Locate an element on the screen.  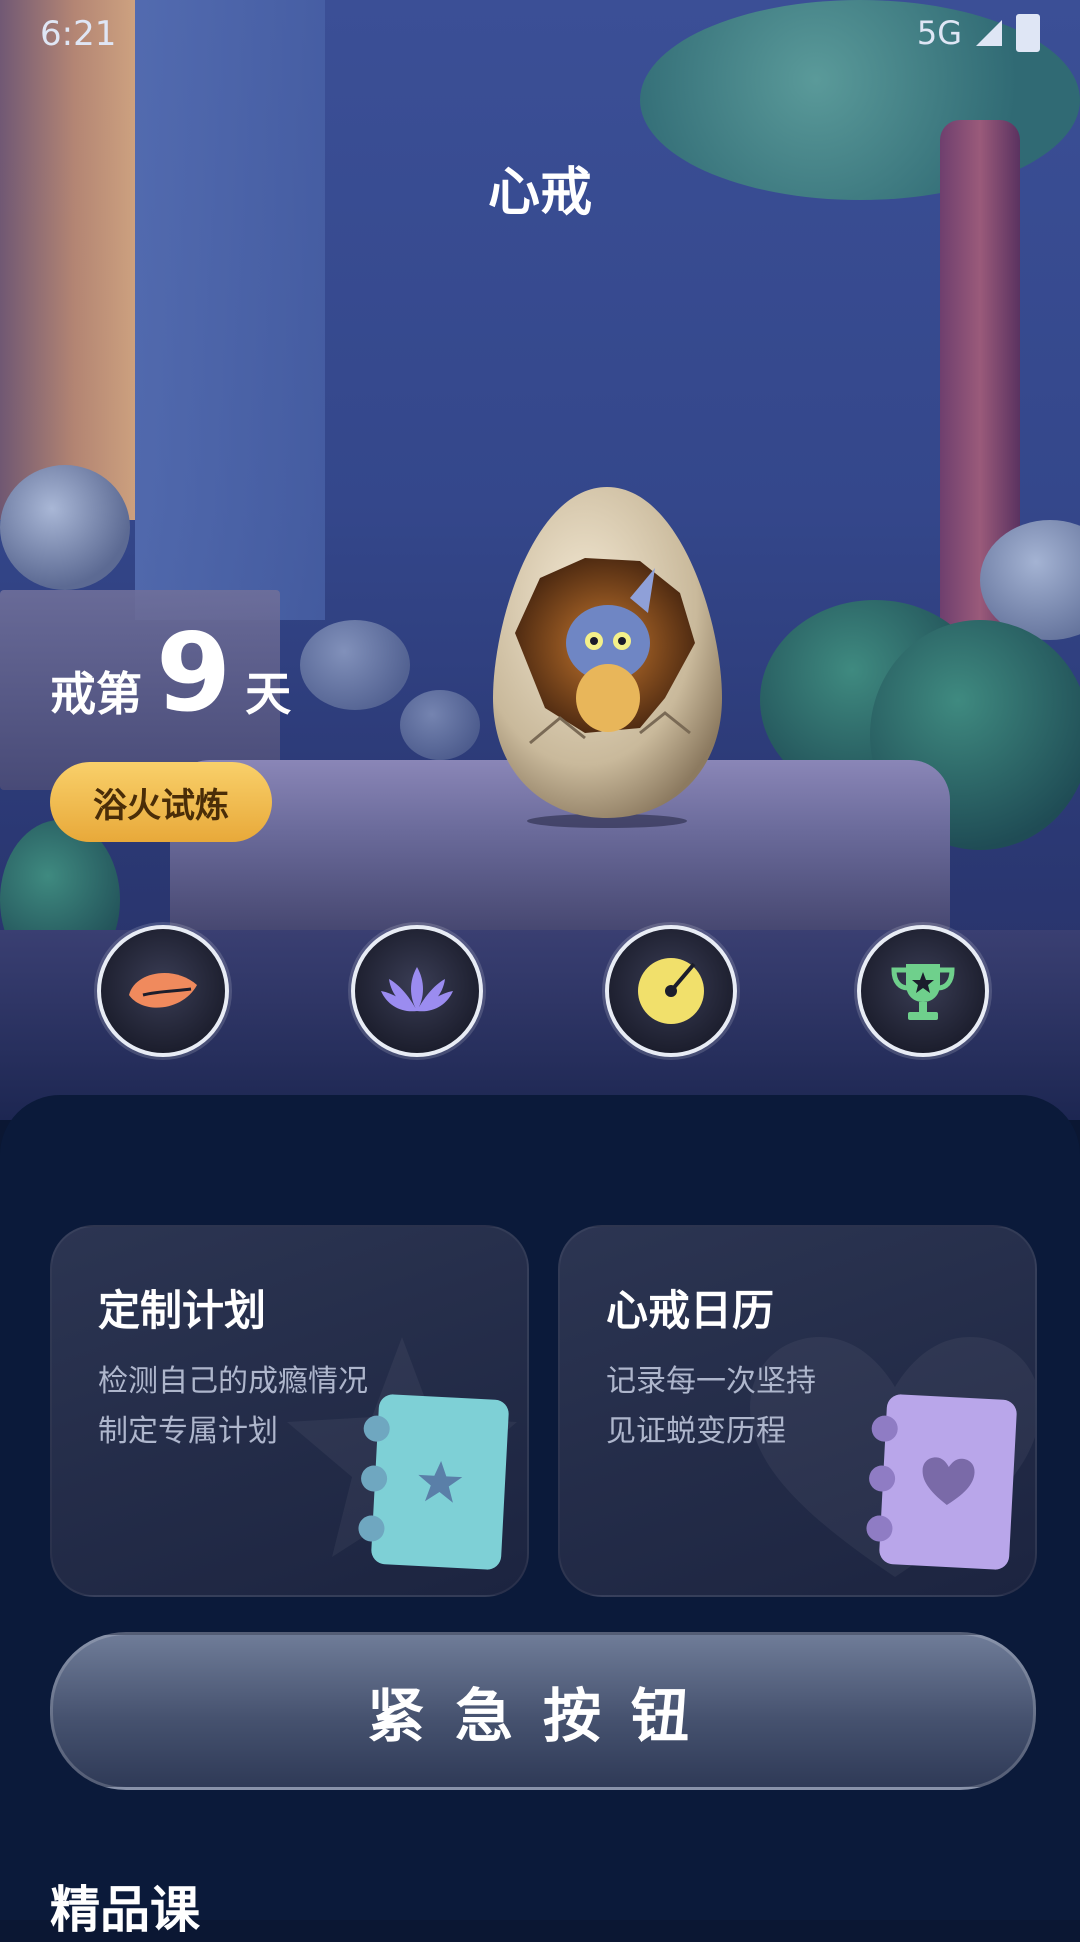
abstinence-day-counter: 戒第 9 天 is located at coordinates (170, 674).